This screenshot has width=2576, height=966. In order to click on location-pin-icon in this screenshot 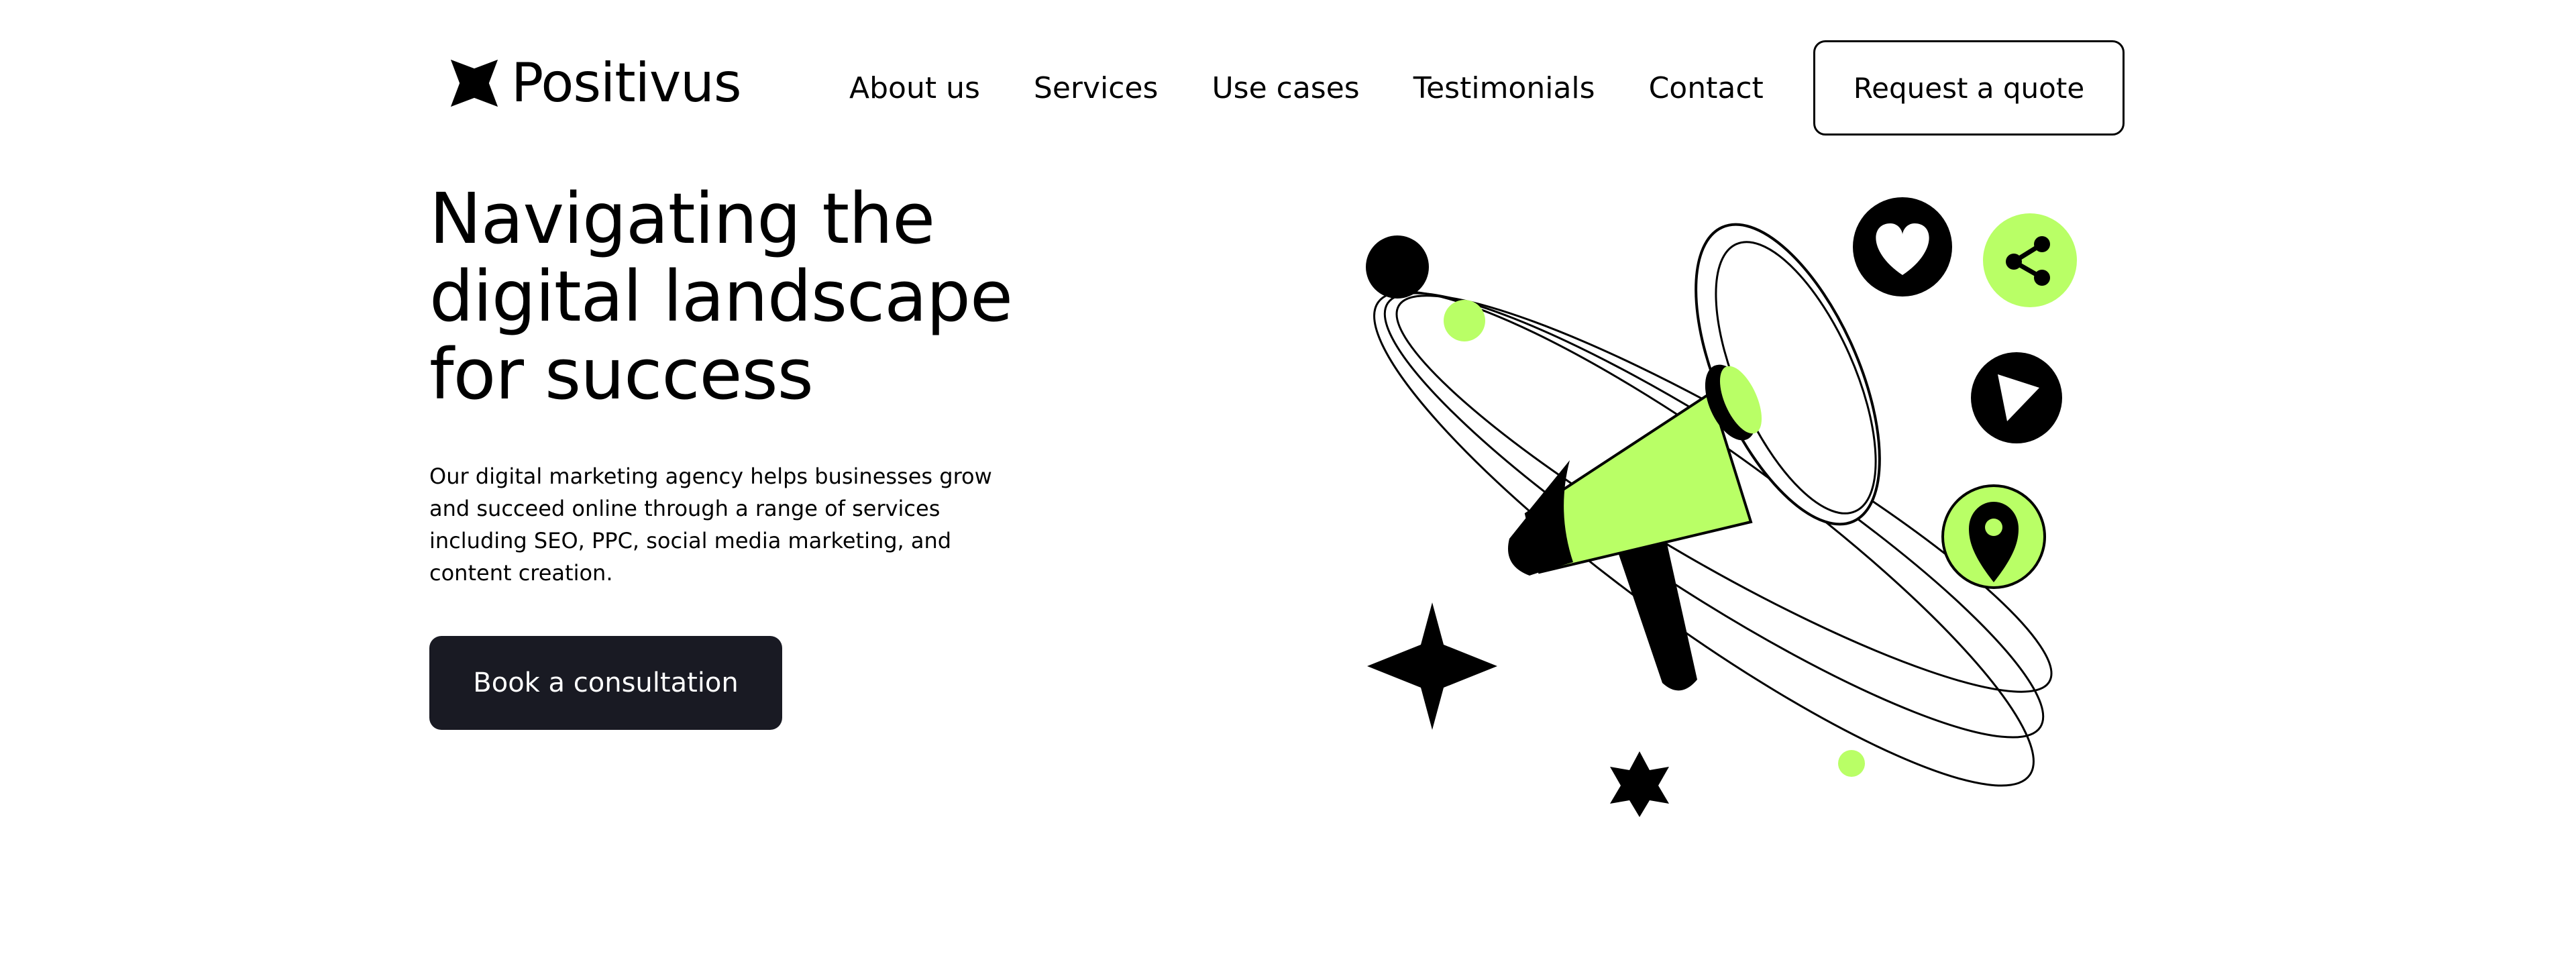, I will do `click(1993, 536)`.